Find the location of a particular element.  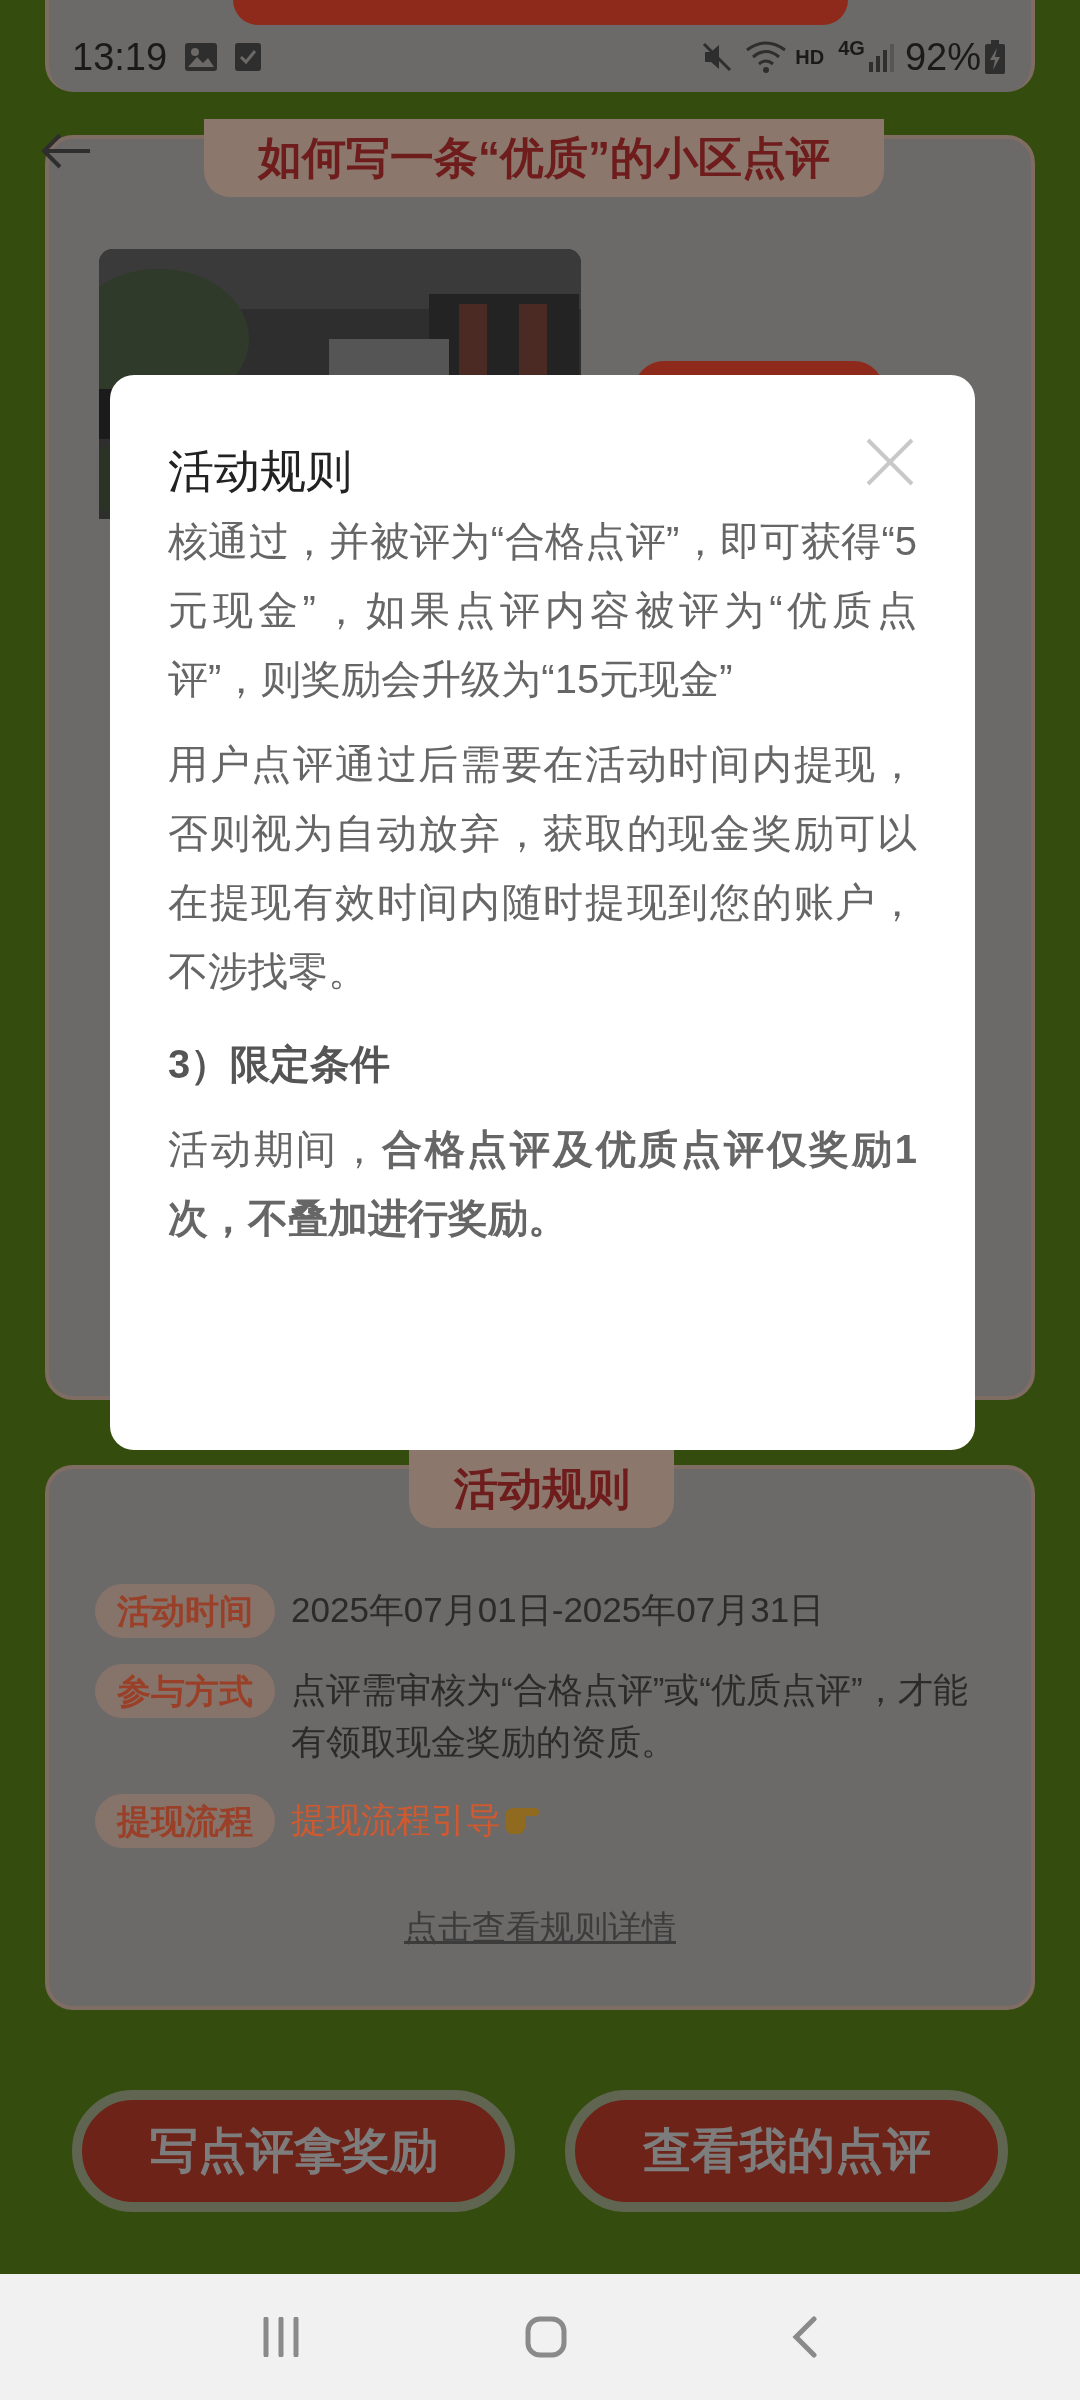

back-arrow-icon is located at coordinates (66, 151).